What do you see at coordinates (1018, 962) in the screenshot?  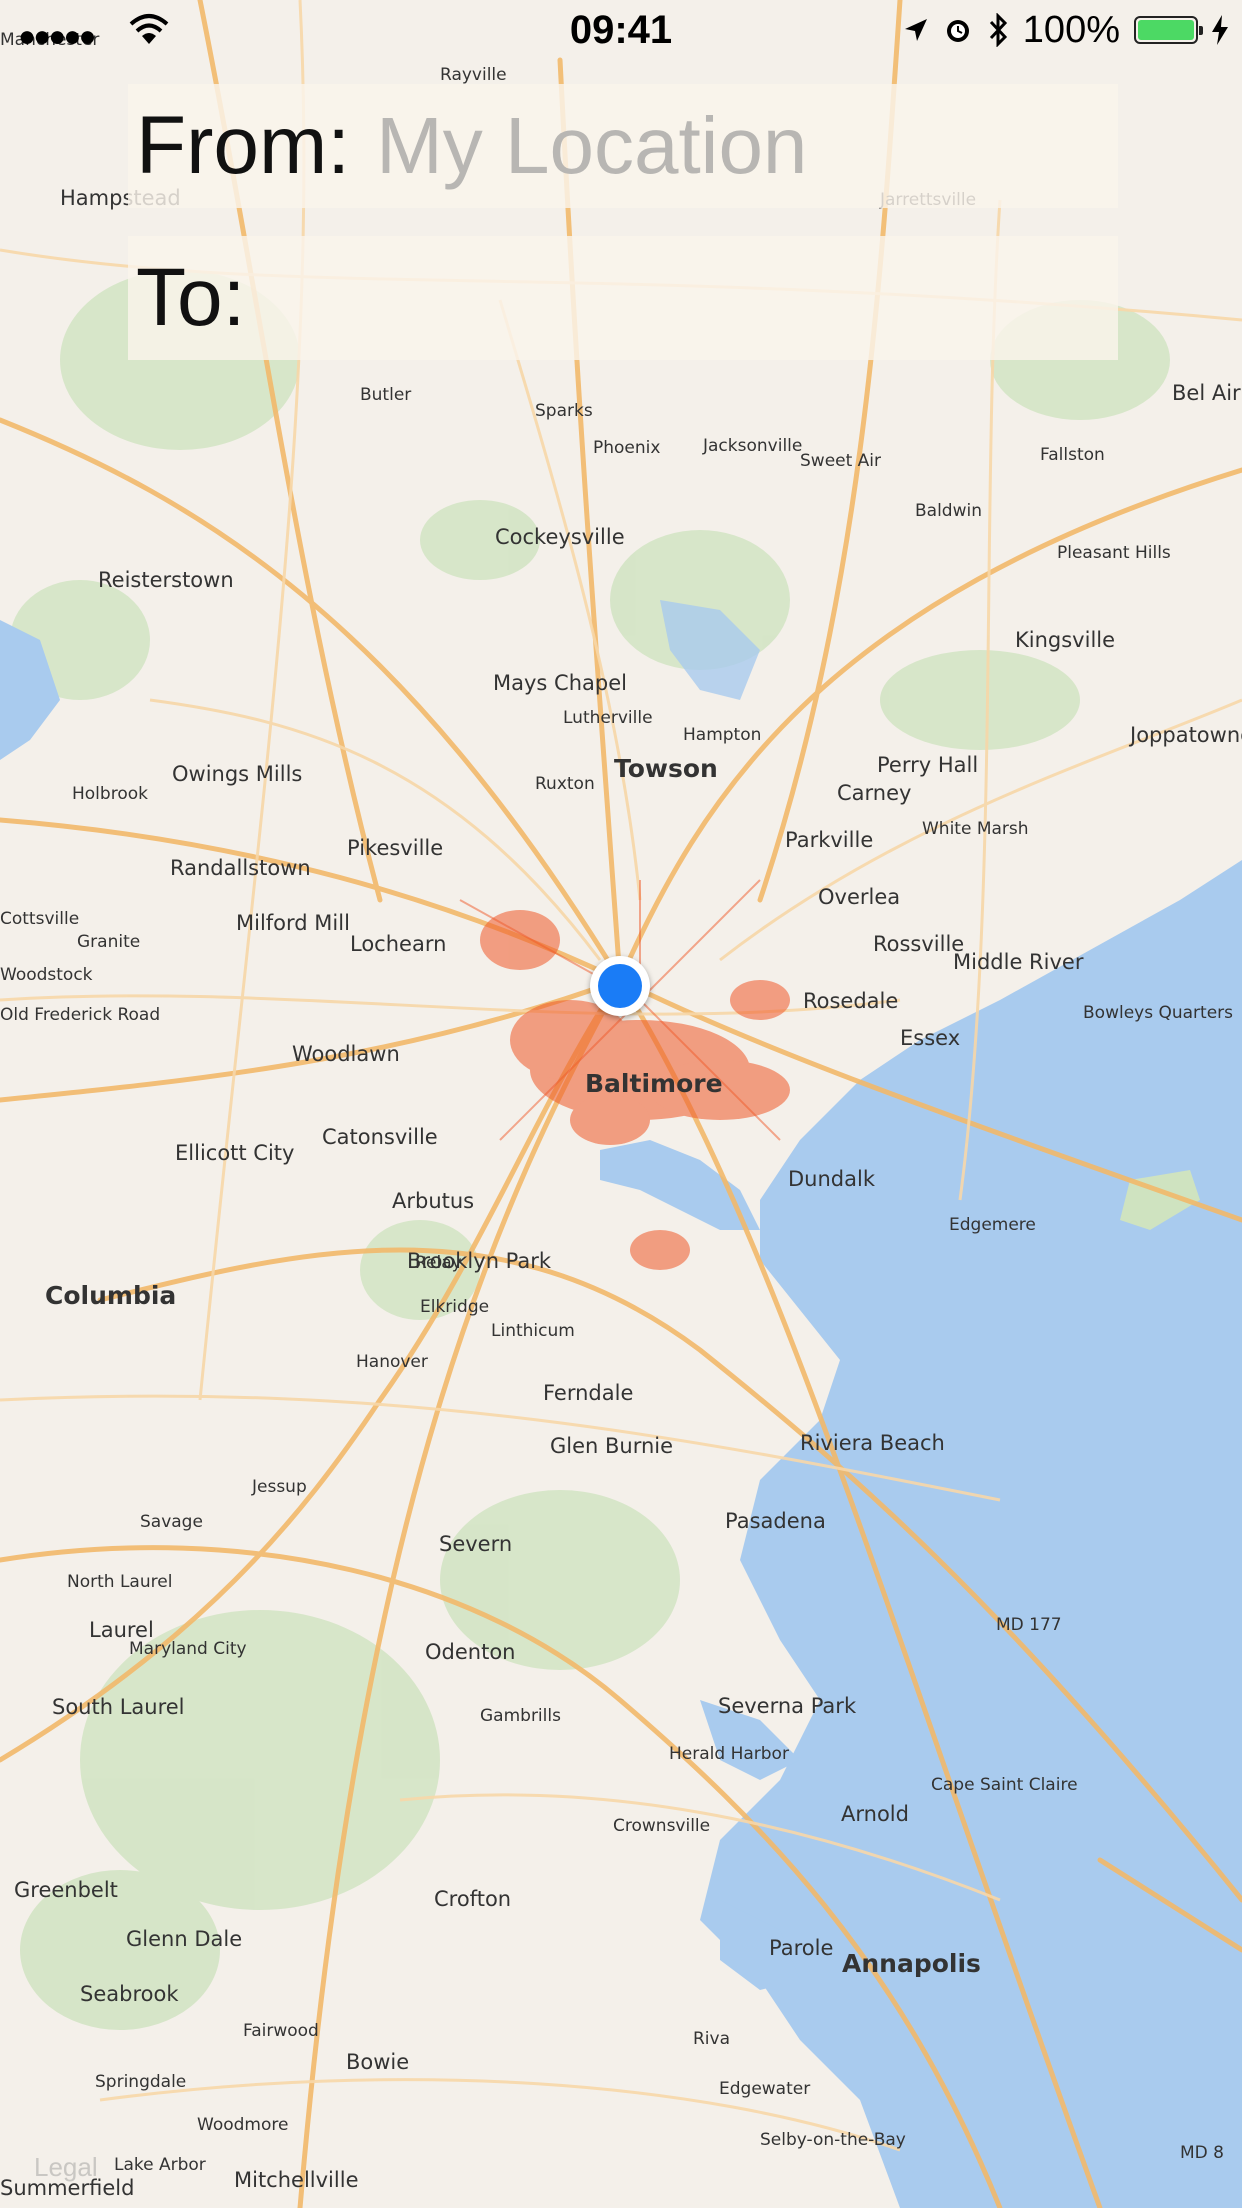 I see `map-place-label: Middle River` at bounding box center [1018, 962].